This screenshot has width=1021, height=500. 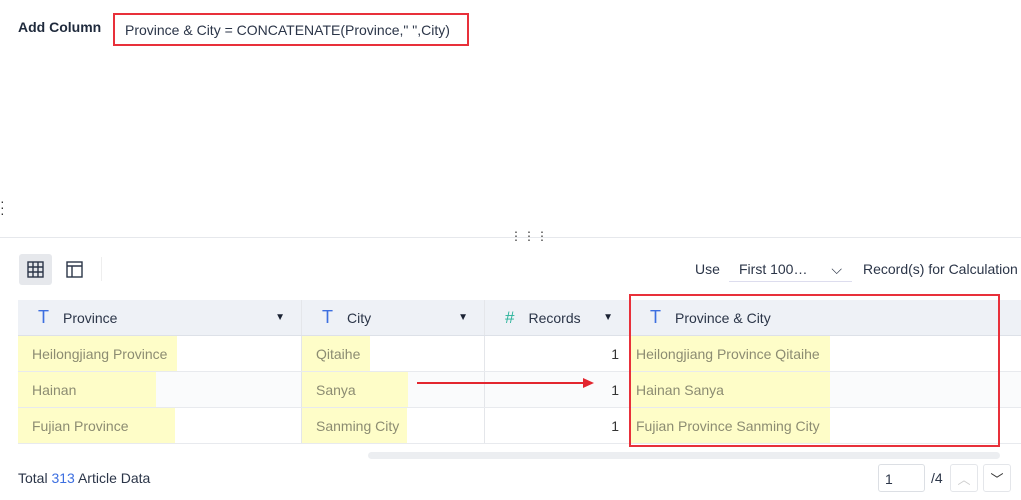 What do you see at coordinates (98, 353) in the screenshot?
I see `cell: Heilongjiang Province` at bounding box center [98, 353].